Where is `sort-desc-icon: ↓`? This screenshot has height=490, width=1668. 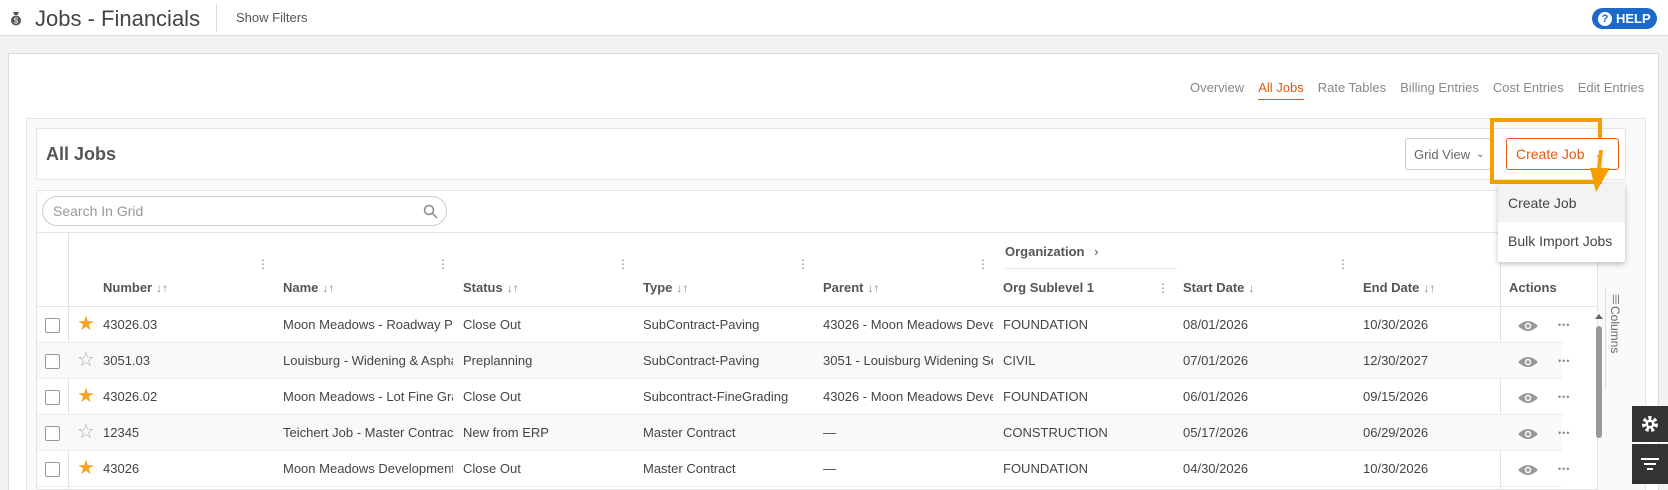
sort-desc-icon: ↓ is located at coordinates (1251, 288).